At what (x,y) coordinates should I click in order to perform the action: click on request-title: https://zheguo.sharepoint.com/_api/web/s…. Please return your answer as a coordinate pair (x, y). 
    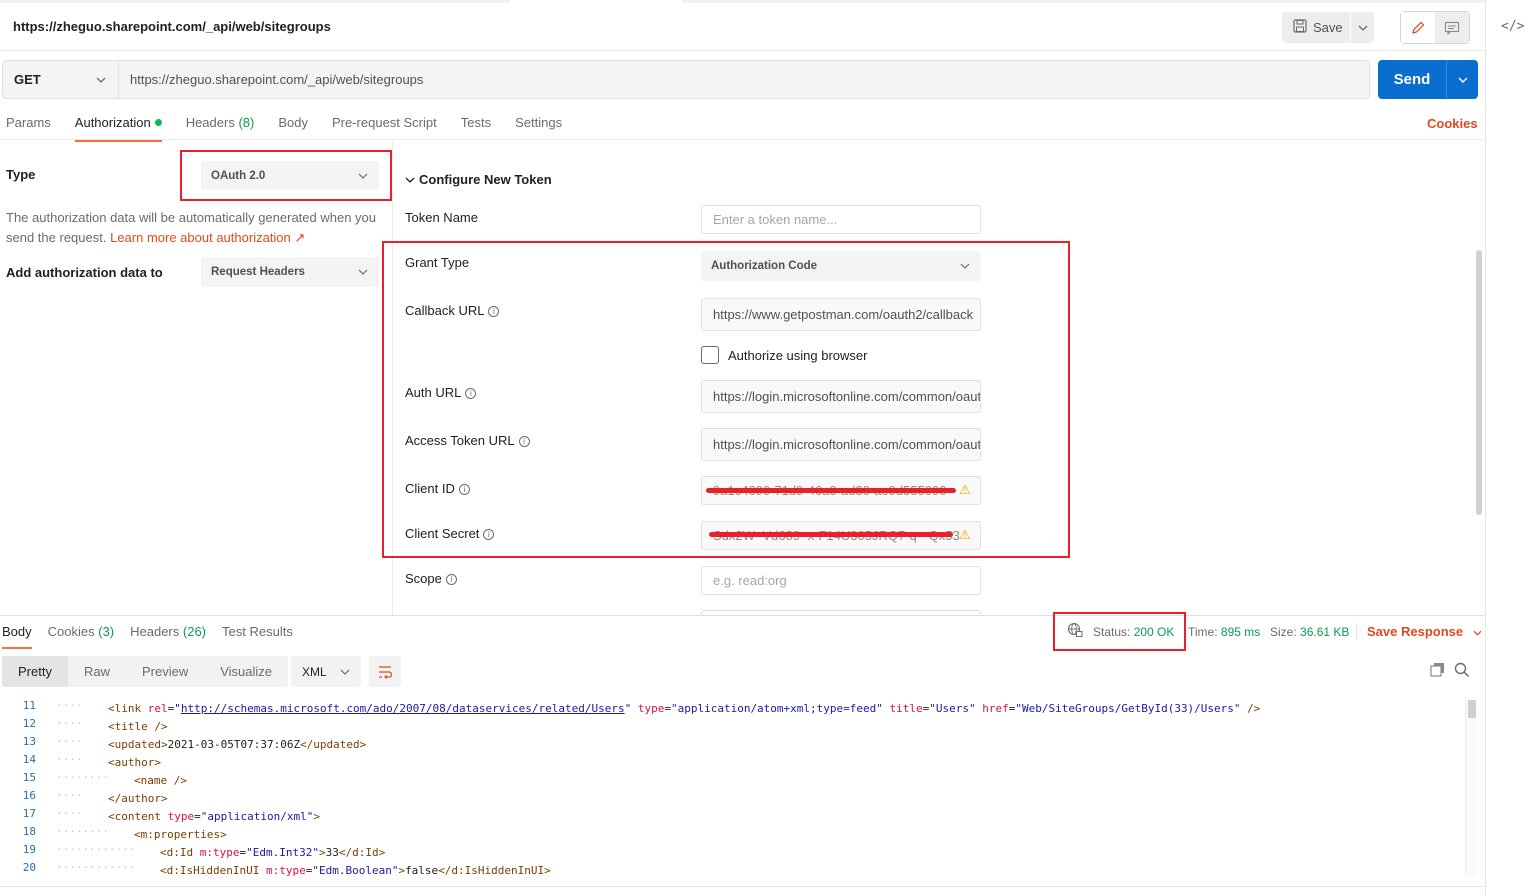
    Looking at the image, I should click on (172, 26).